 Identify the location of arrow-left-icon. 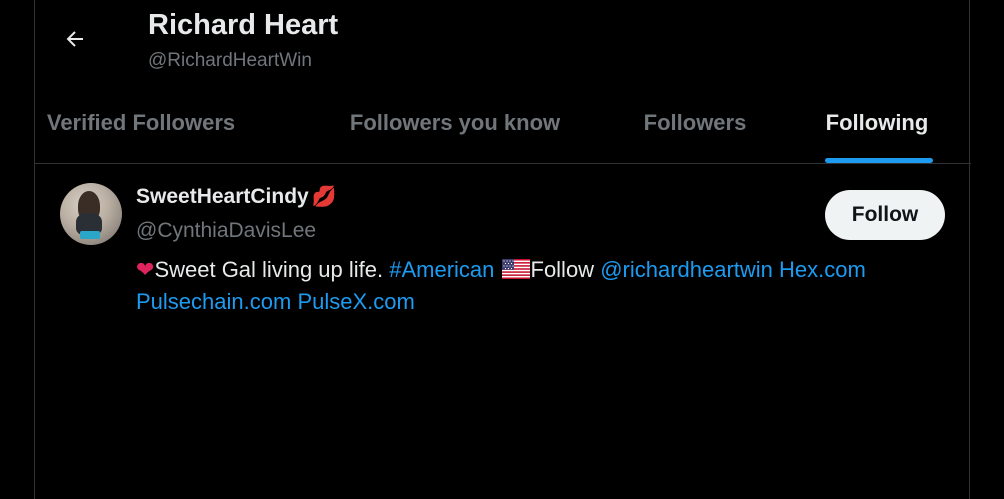
(74, 39).